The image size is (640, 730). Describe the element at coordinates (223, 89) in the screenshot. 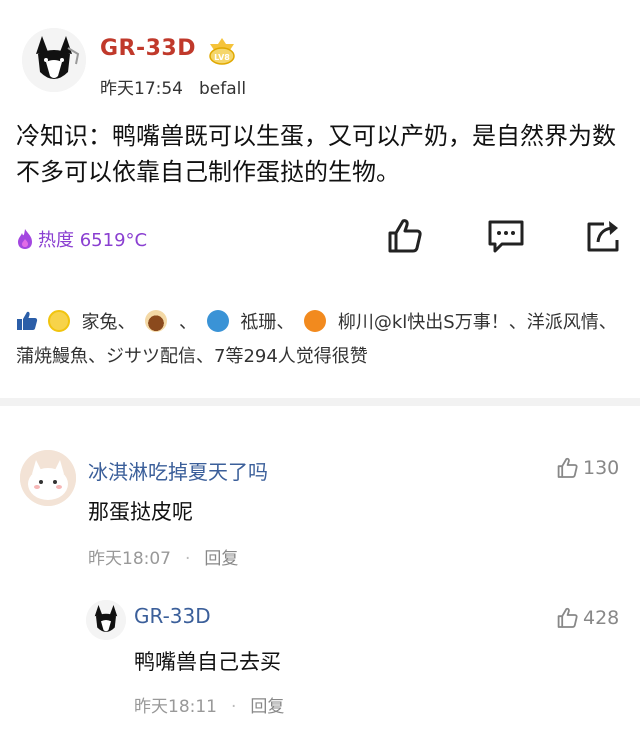

I see `post-source: befall` at that location.